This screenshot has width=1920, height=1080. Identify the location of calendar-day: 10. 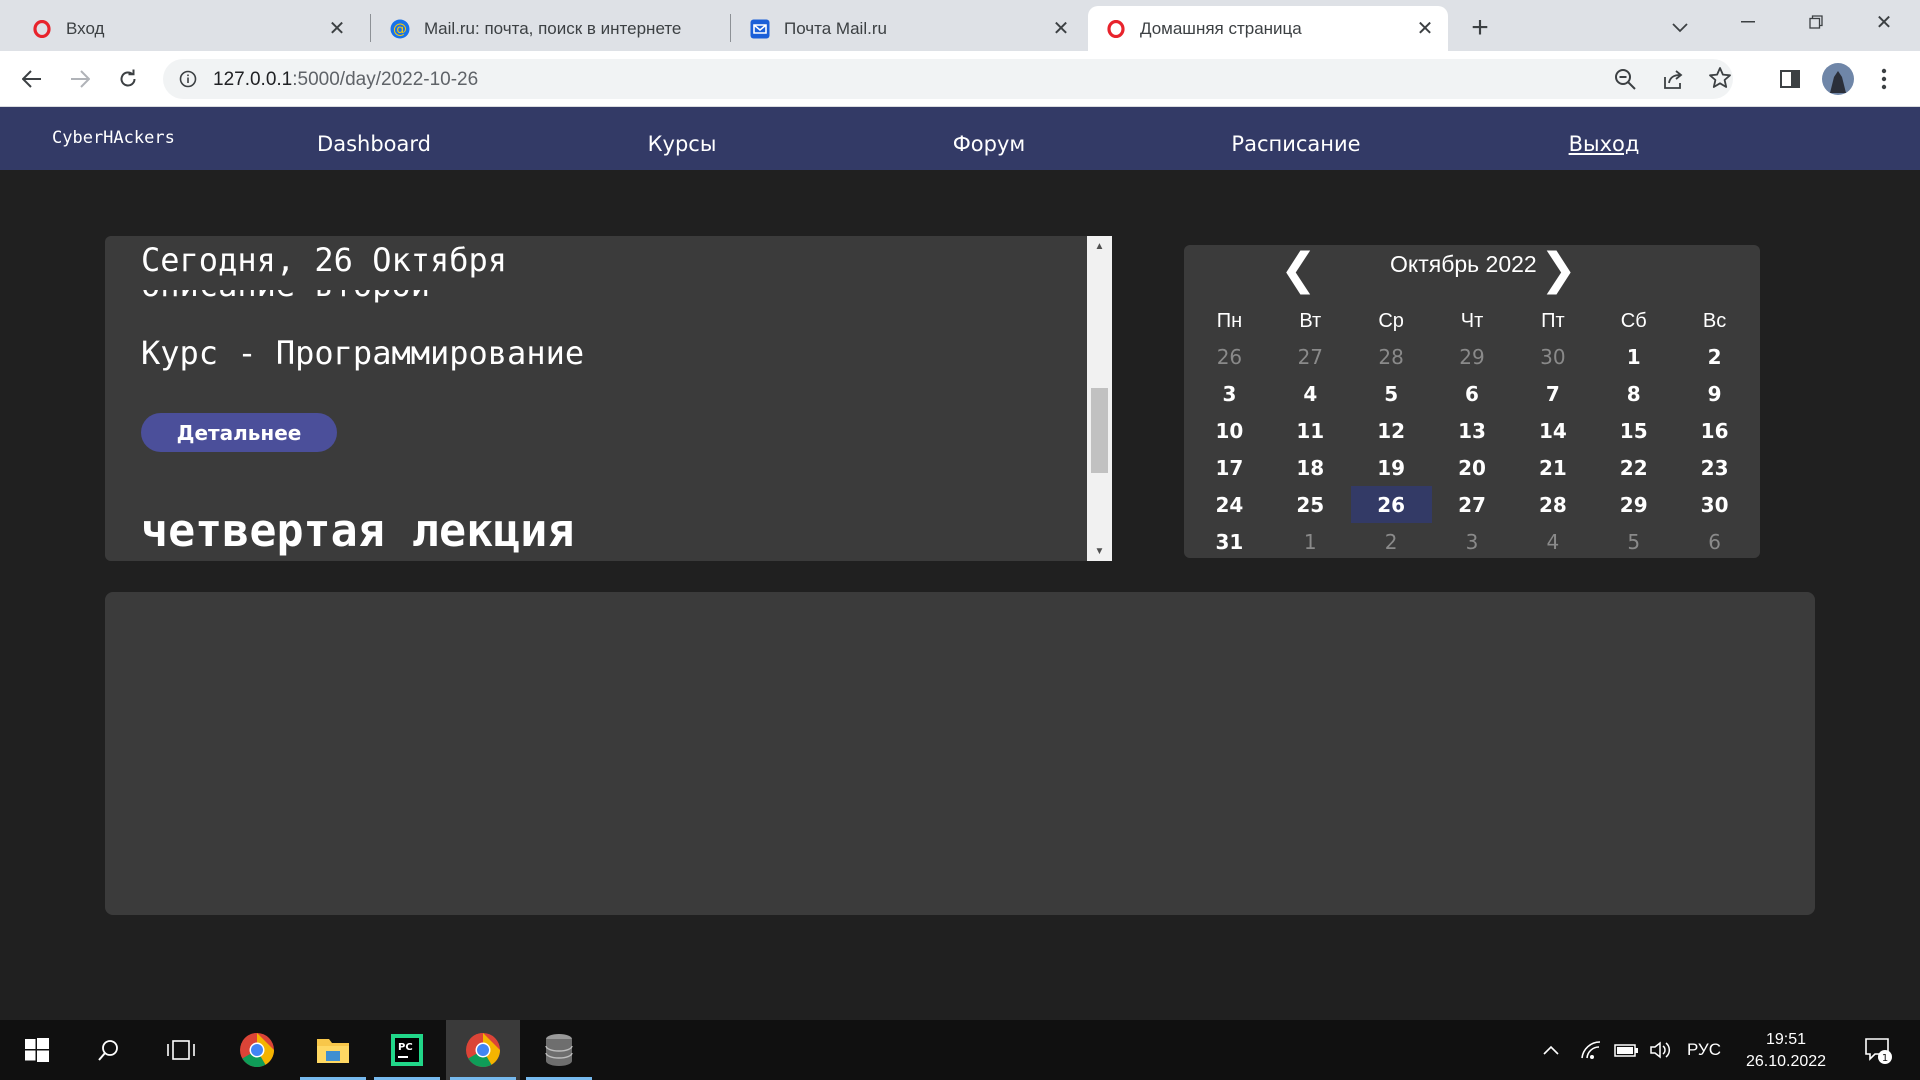
(1229, 430).